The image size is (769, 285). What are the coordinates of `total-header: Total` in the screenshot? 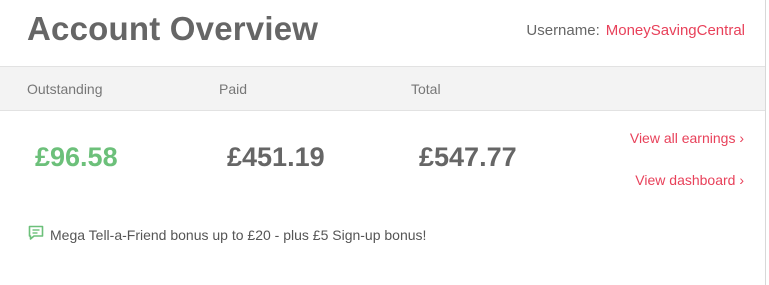 It's located at (426, 89).